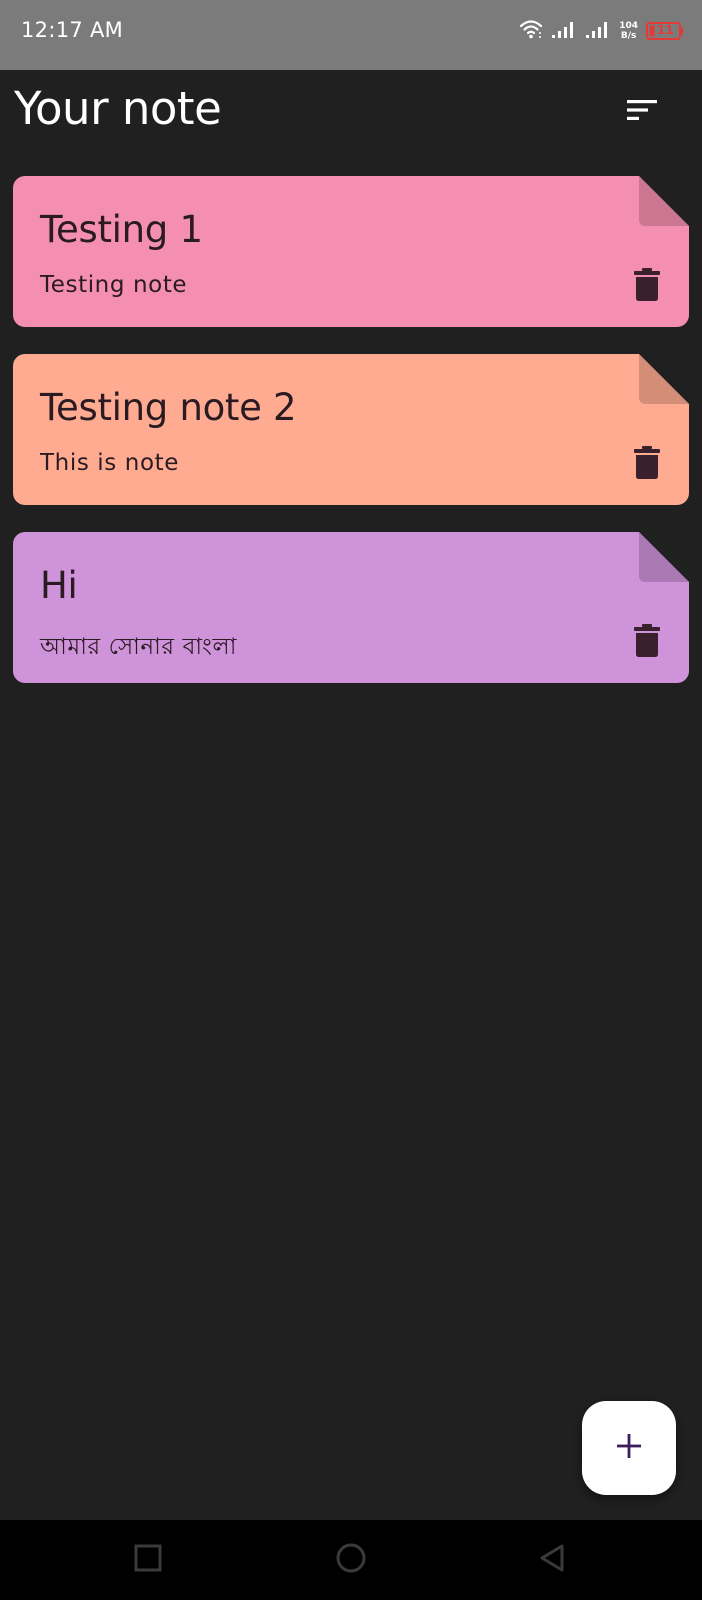 Image resolution: width=702 pixels, height=1600 pixels. I want to click on sort-button, so click(642, 112).